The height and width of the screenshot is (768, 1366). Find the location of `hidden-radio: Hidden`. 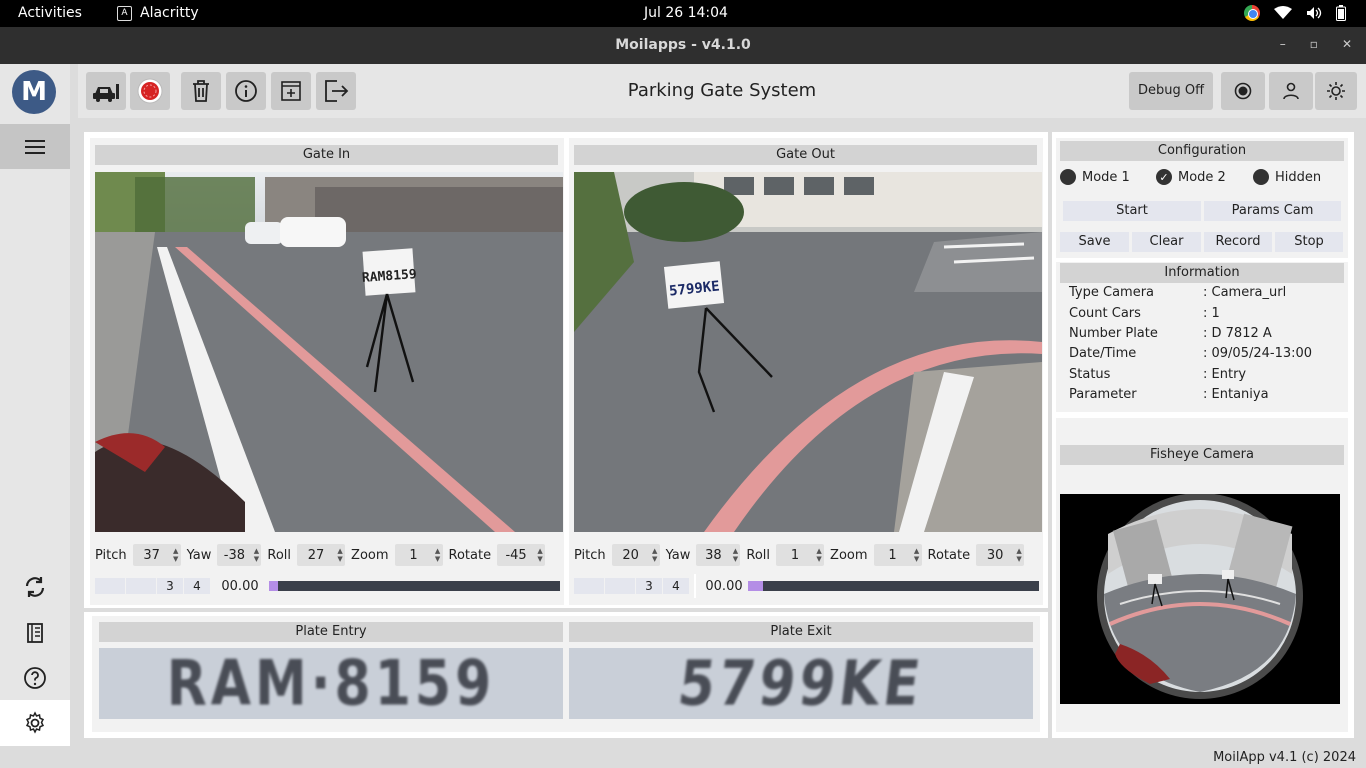

hidden-radio: Hidden is located at coordinates (1287, 177).